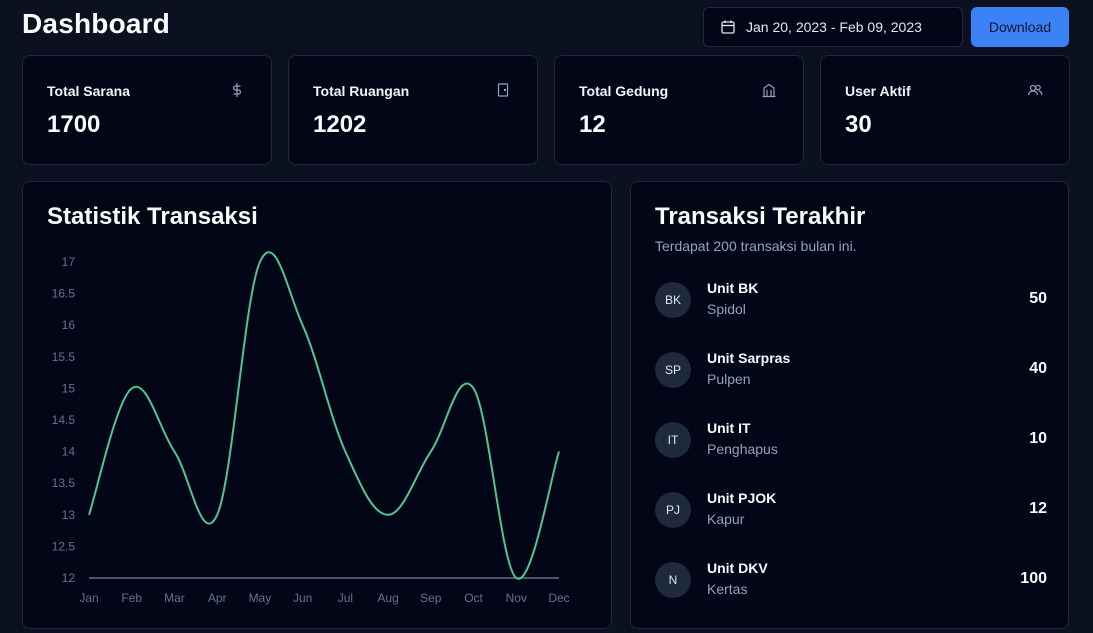 The width and height of the screenshot is (1093, 633). Describe the element at coordinates (673, 440) in the screenshot. I see `avatar: IT` at that location.